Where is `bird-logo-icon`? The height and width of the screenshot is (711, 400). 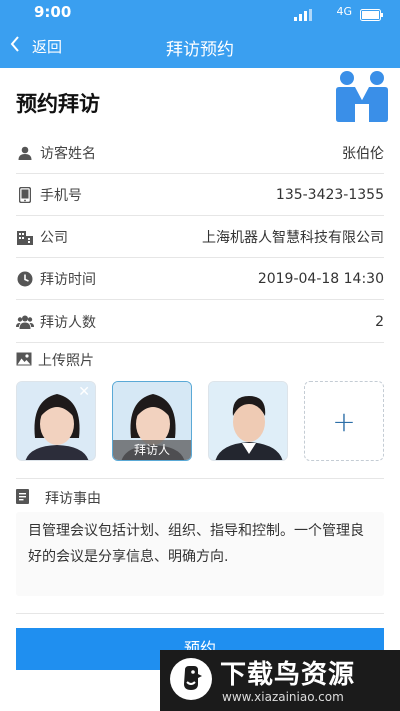
bird-logo-icon is located at coordinates (191, 679).